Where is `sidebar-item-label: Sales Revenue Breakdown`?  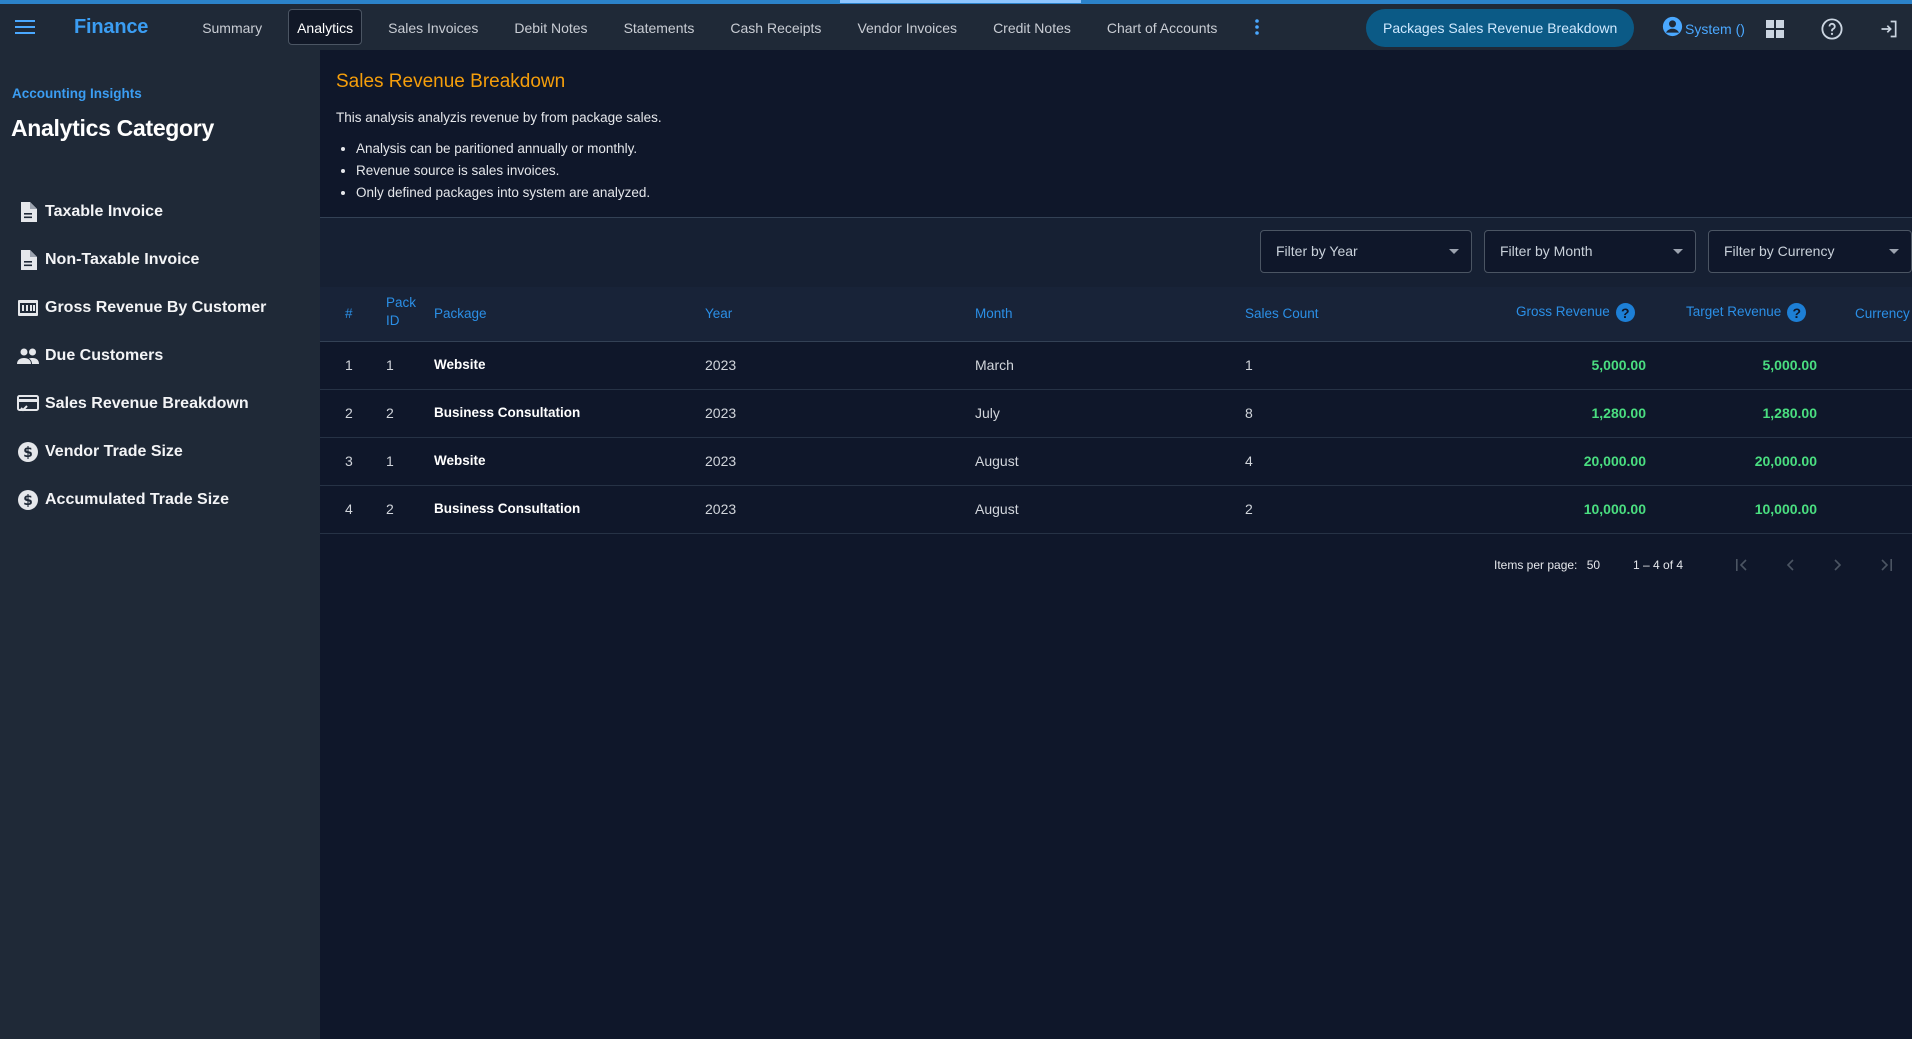 sidebar-item-label: Sales Revenue Breakdown is located at coordinates (147, 403).